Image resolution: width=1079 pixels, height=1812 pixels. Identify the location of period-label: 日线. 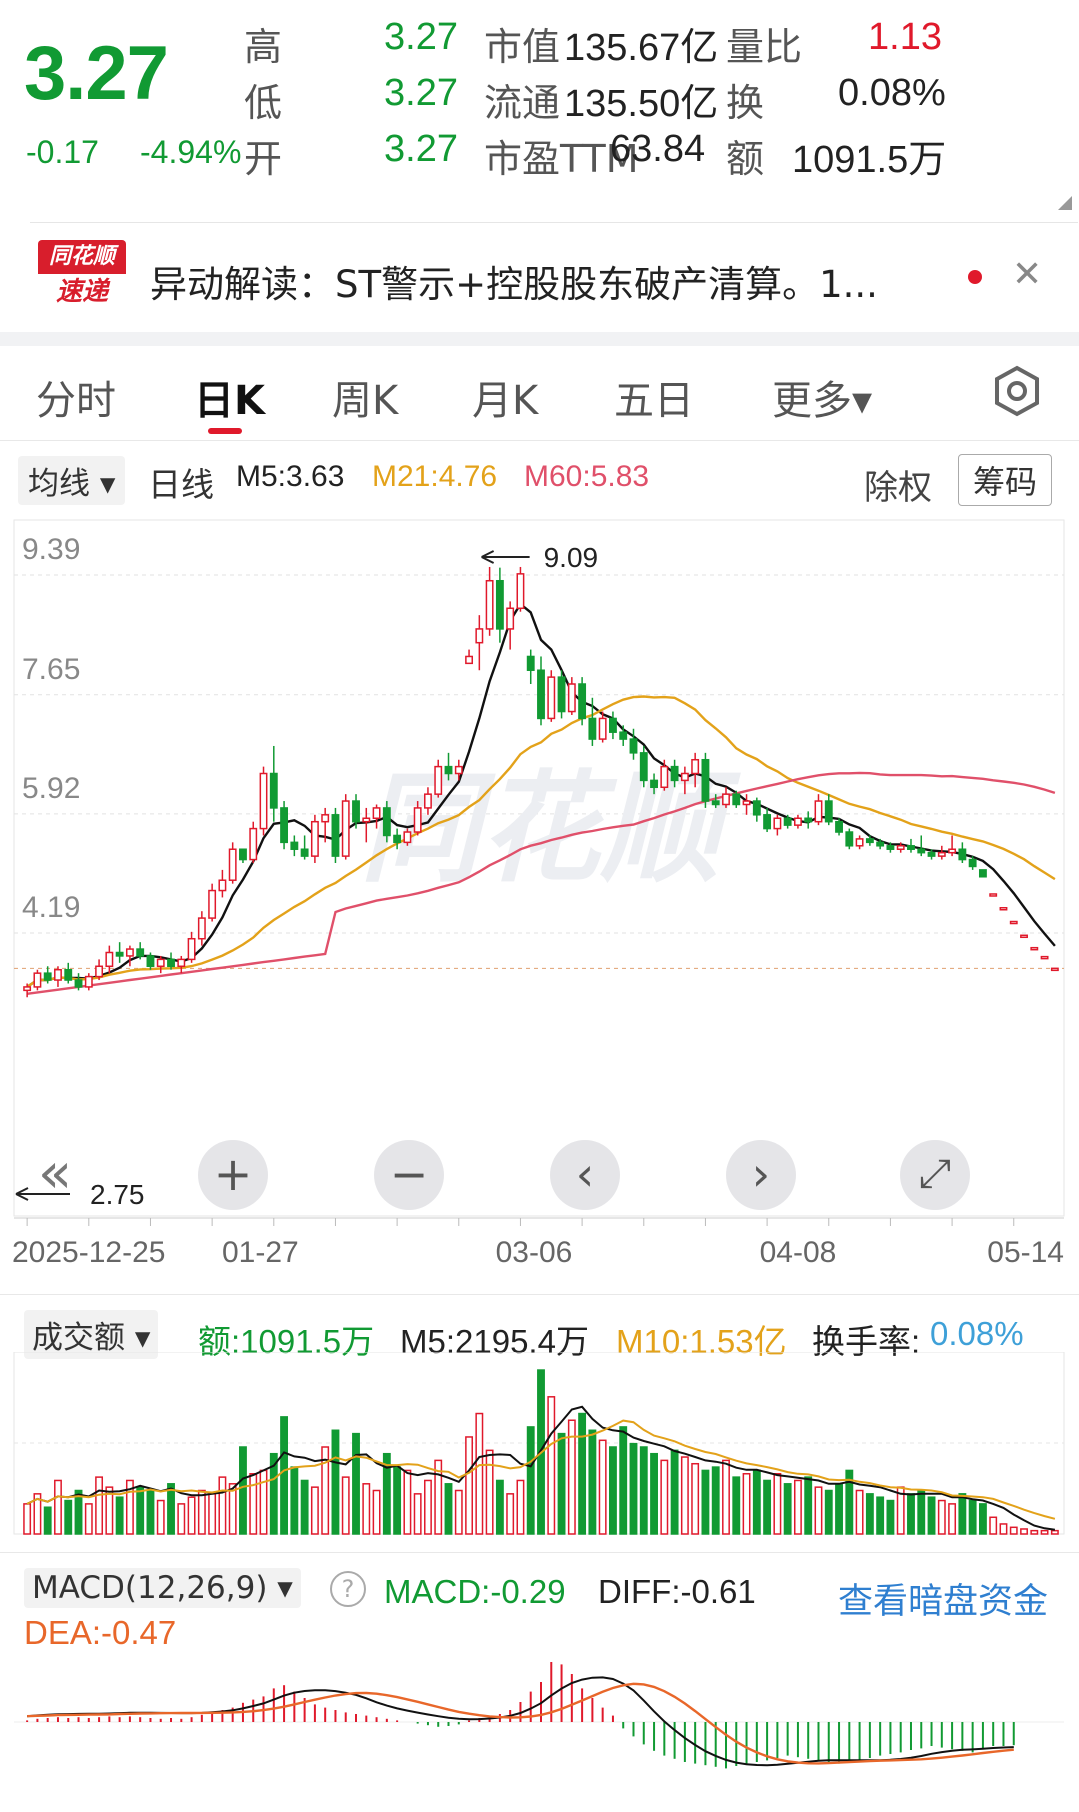
(181, 484).